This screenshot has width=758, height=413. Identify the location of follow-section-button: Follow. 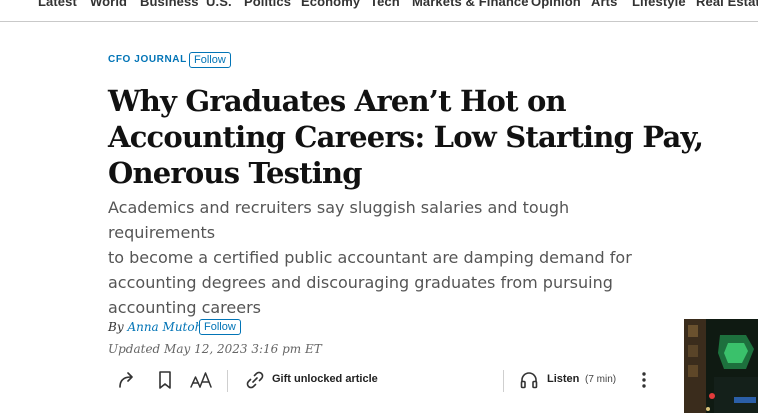
(210, 60).